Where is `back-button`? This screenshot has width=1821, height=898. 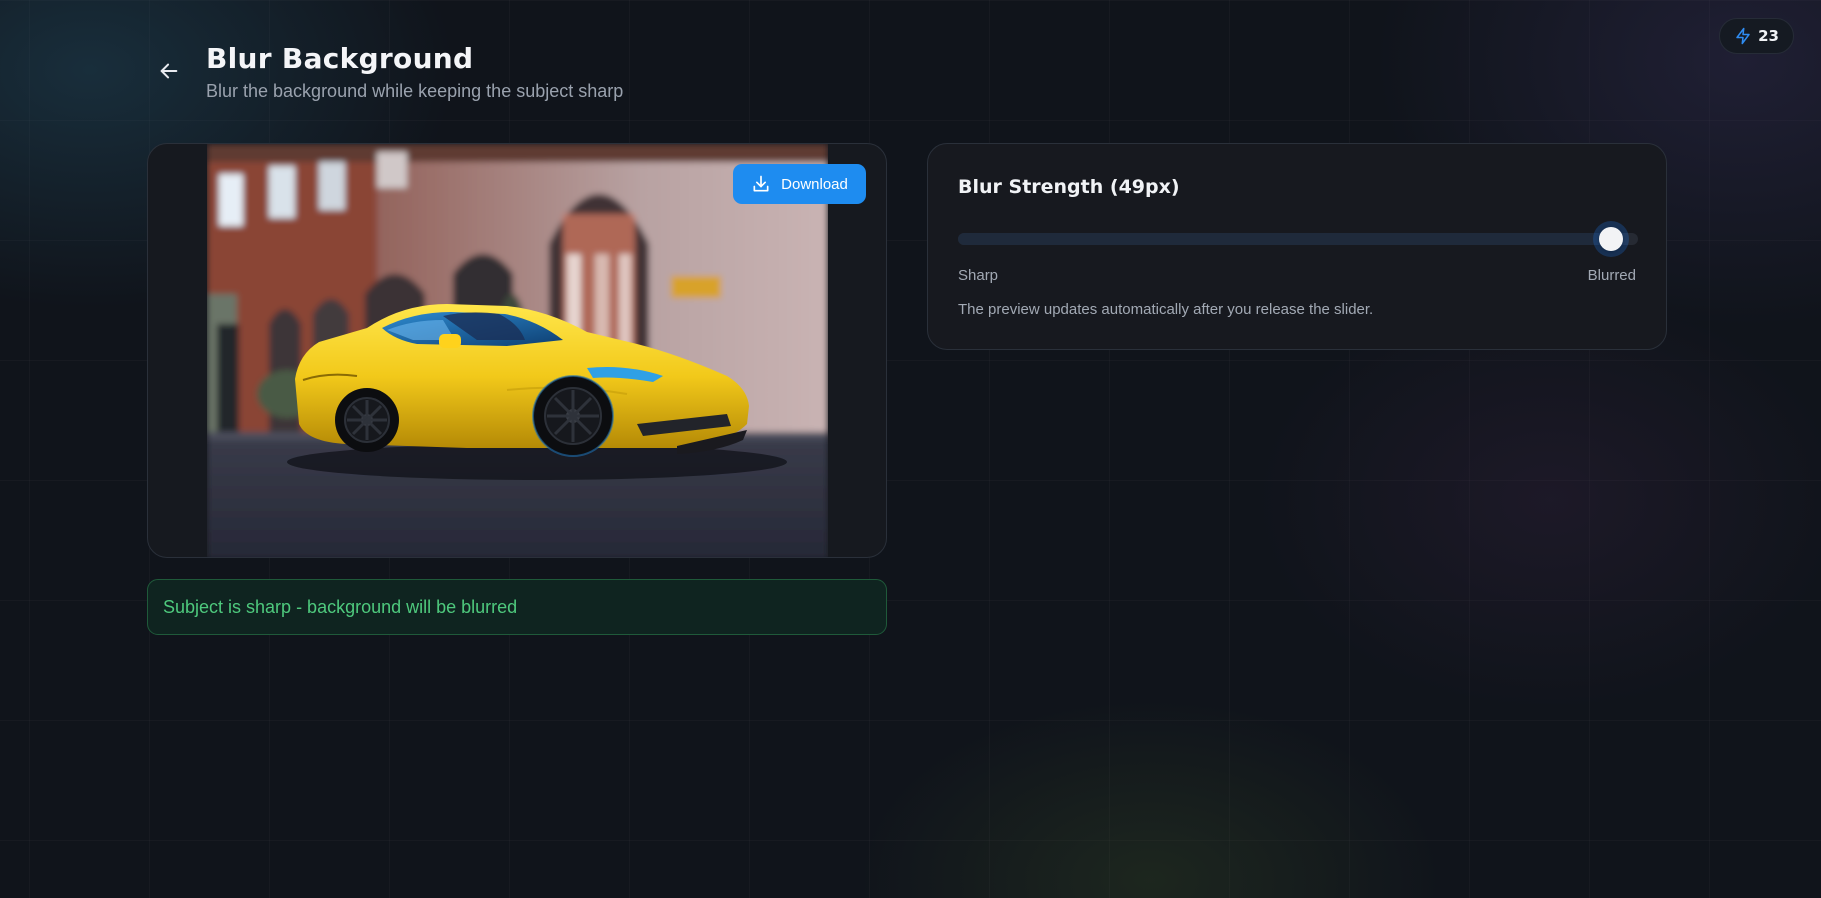
back-button is located at coordinates (169, 71).